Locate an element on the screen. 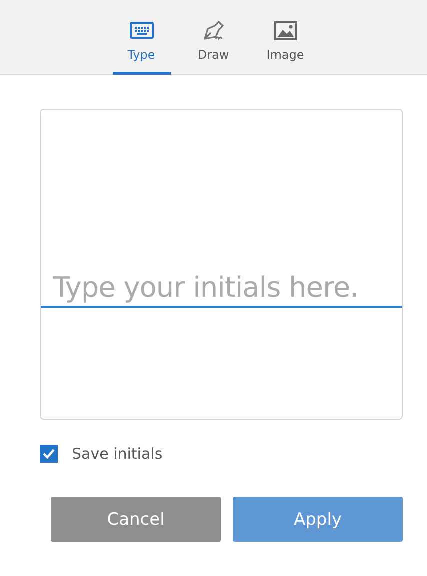  tab: Image is located at coordinates (285, 37).